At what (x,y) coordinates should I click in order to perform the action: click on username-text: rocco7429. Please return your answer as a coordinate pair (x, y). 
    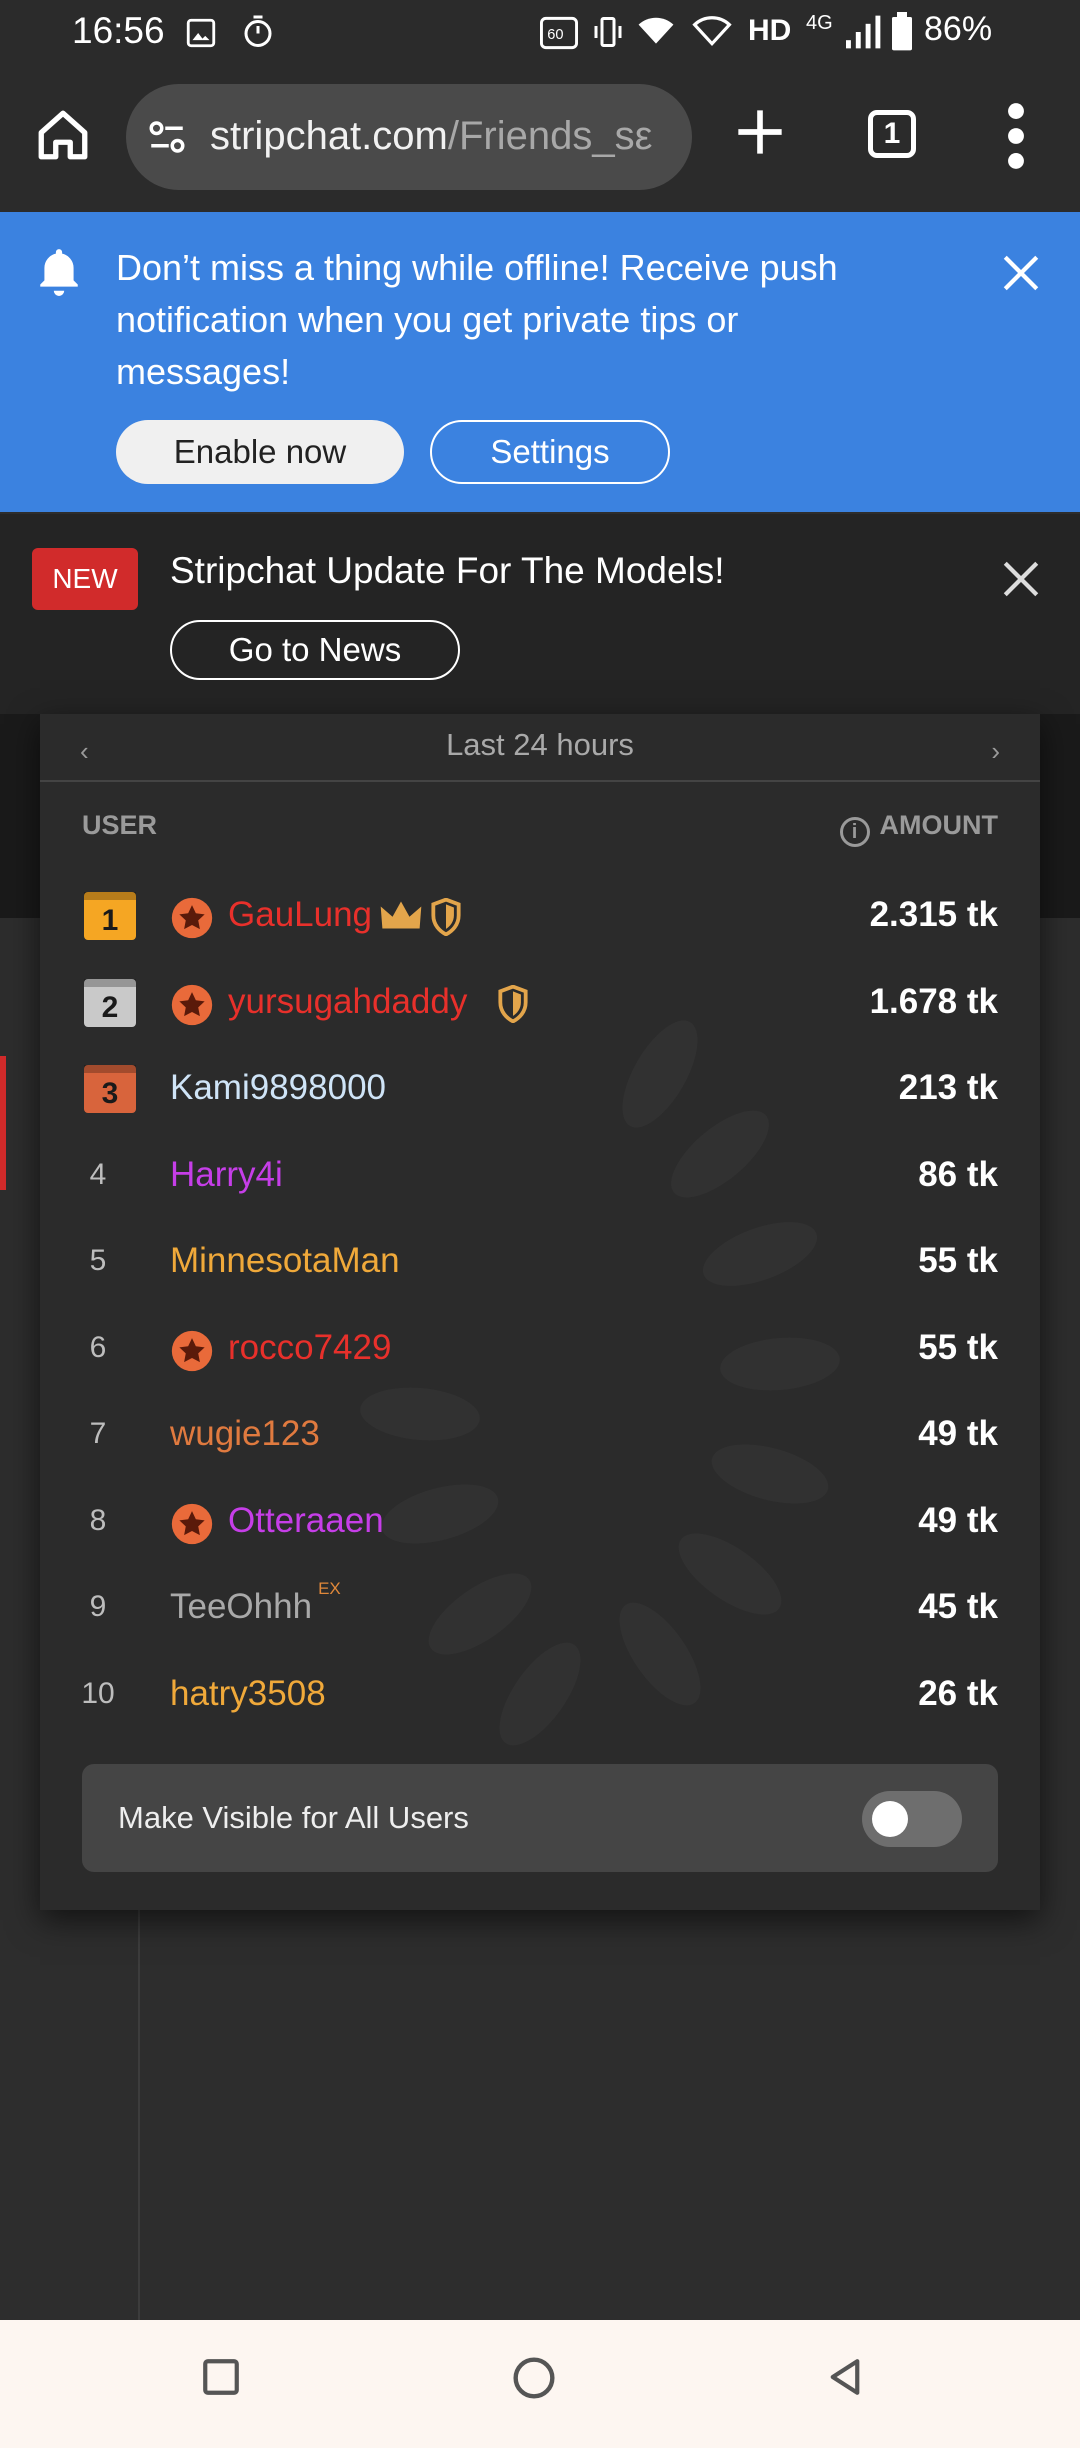
    Looking at the image, I should click on (310, 1347).